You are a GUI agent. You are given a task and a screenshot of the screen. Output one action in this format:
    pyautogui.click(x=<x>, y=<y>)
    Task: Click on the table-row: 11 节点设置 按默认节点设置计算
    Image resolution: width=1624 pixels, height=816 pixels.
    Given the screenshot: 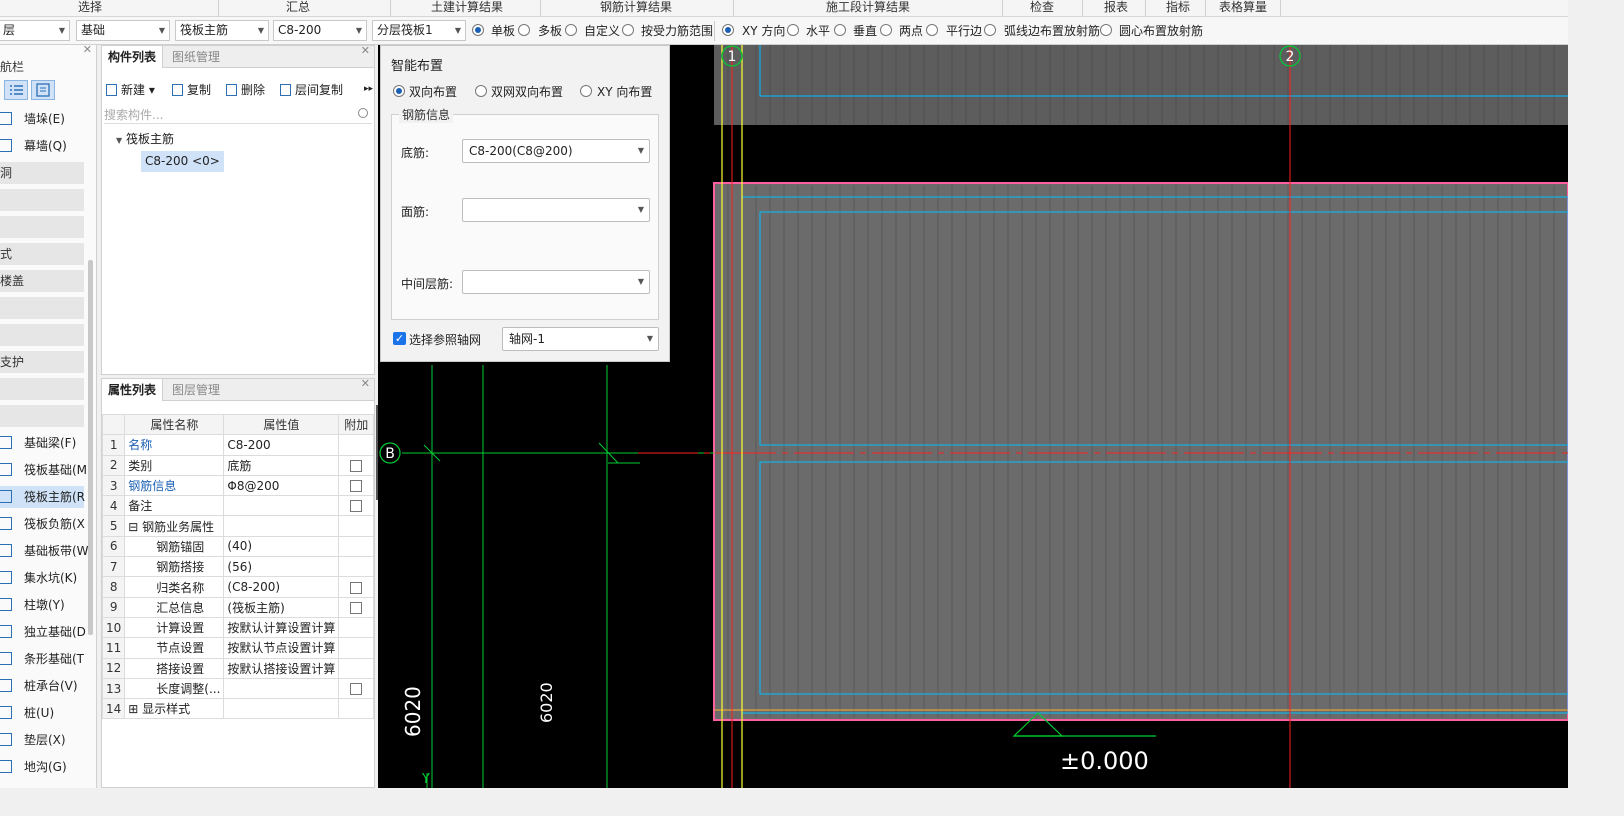 What is the action you would take?
    pyautogui.click(x=237, y=648)
    